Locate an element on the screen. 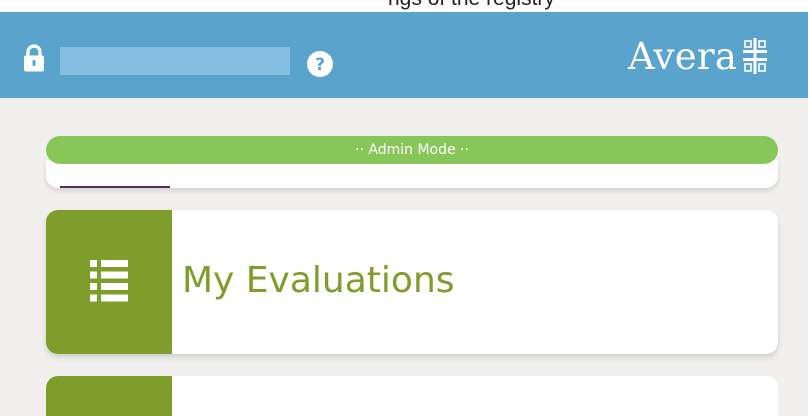 The width and height of the screenshot is (808, 416). list-icon is located at coordinates (109, 281).